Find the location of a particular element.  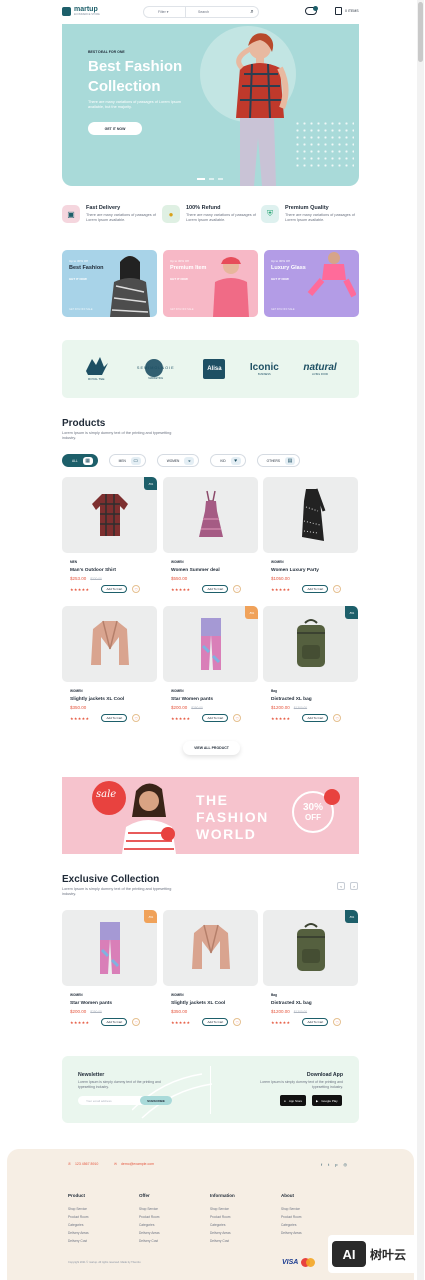

product-name: Man's Outdoor Shirt is located at coordinates (109, 570).